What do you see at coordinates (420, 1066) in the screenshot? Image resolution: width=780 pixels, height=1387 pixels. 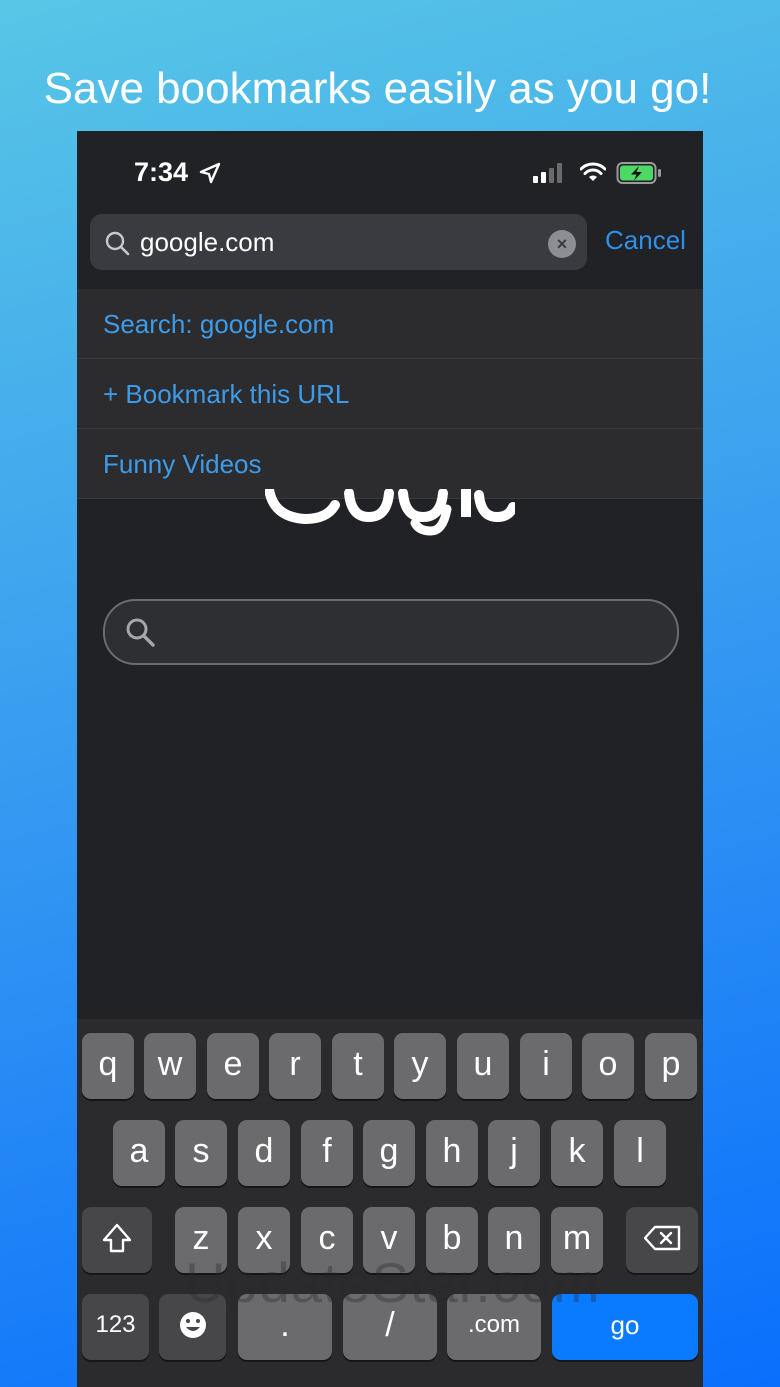 I see `key-y: y` at bounding box center [420, 1066].